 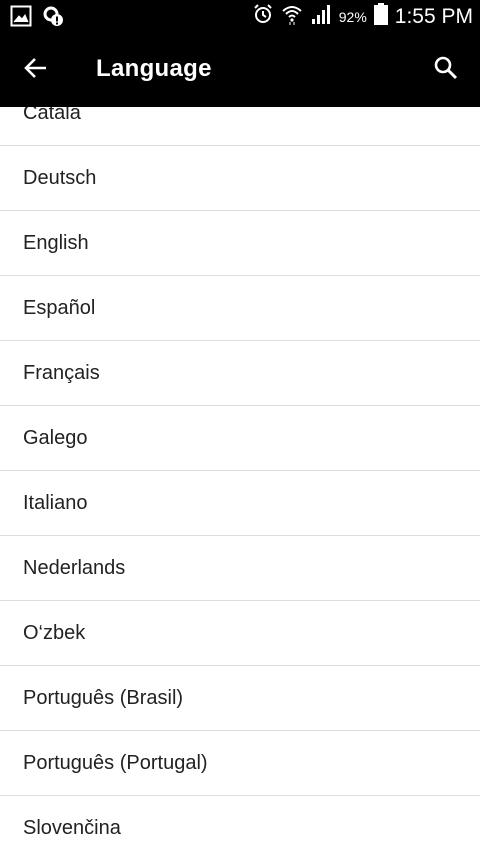 I want to click on status-right-icons: 92% 1:55 PM, so click(x=362, y=16).